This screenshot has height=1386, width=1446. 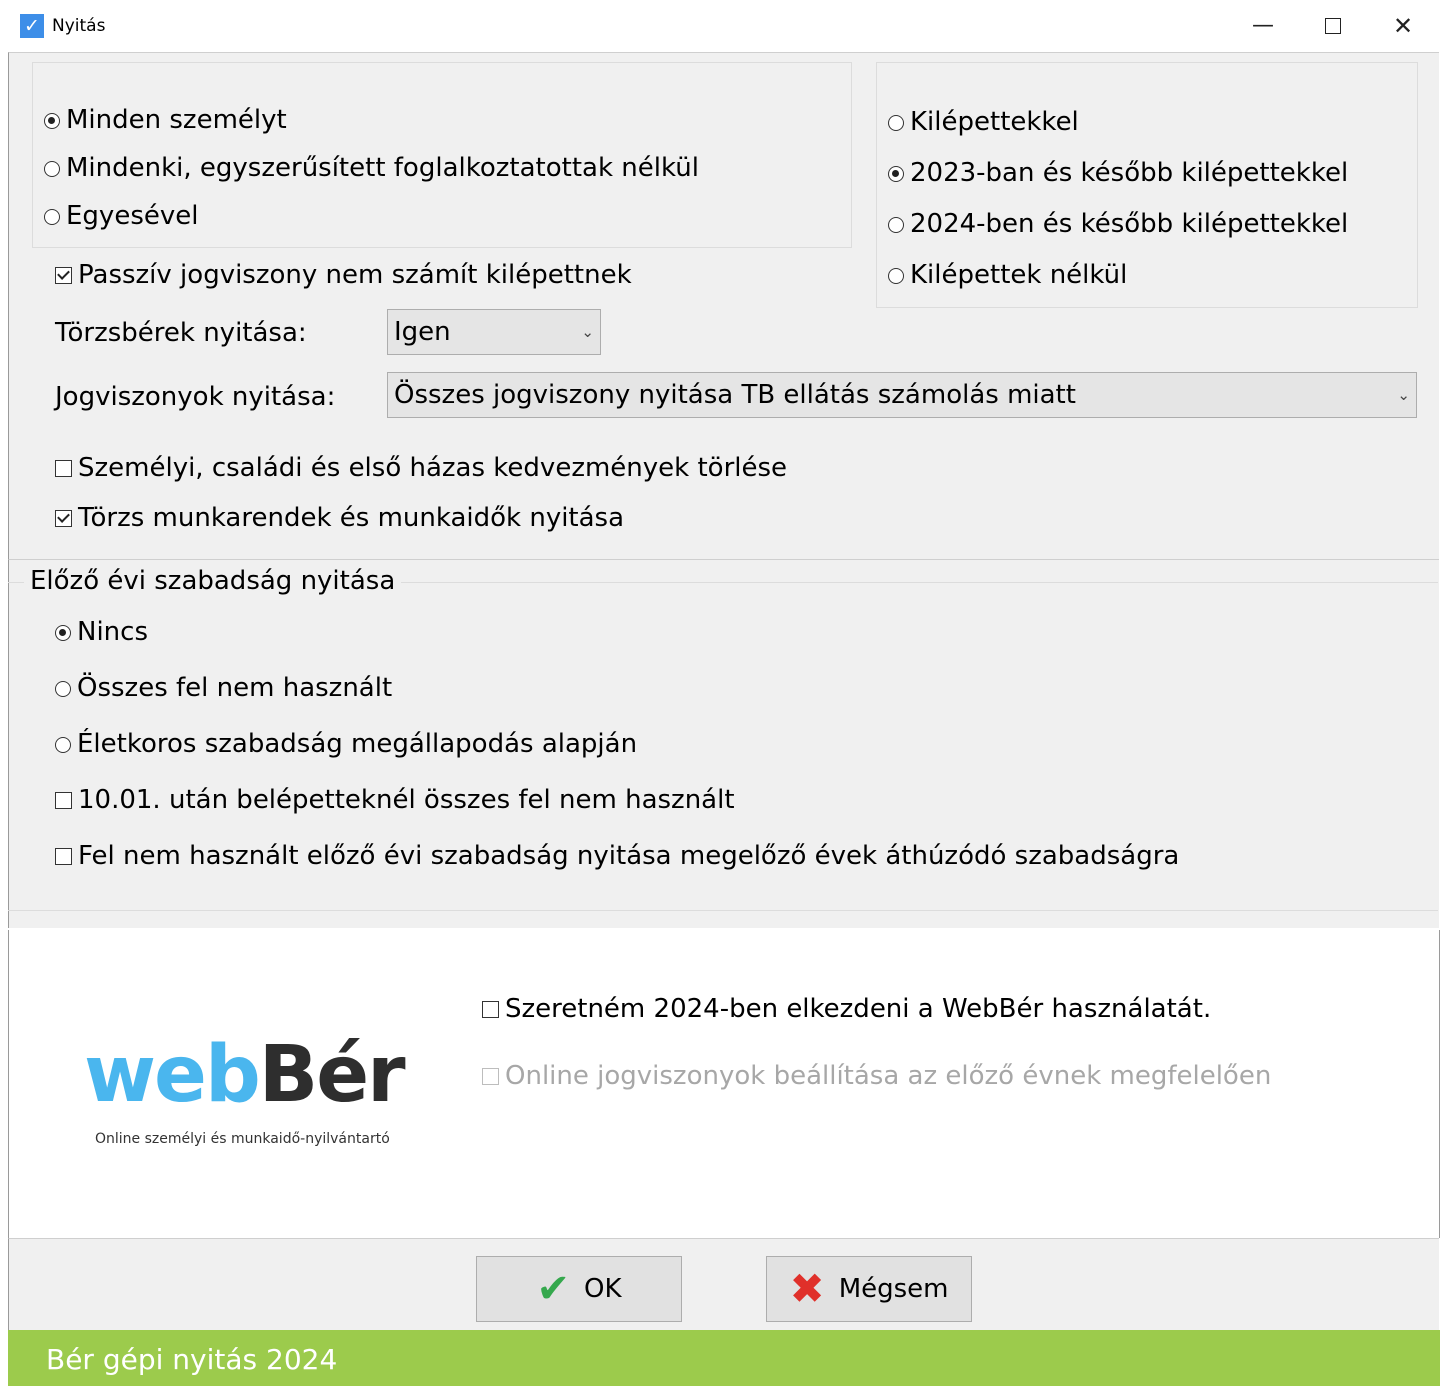 What do you see at coordinates (195, 397) in the screenshot?
I see `employments-label: Jogviszonyok nyitása:` at bounding box center [195, 397].